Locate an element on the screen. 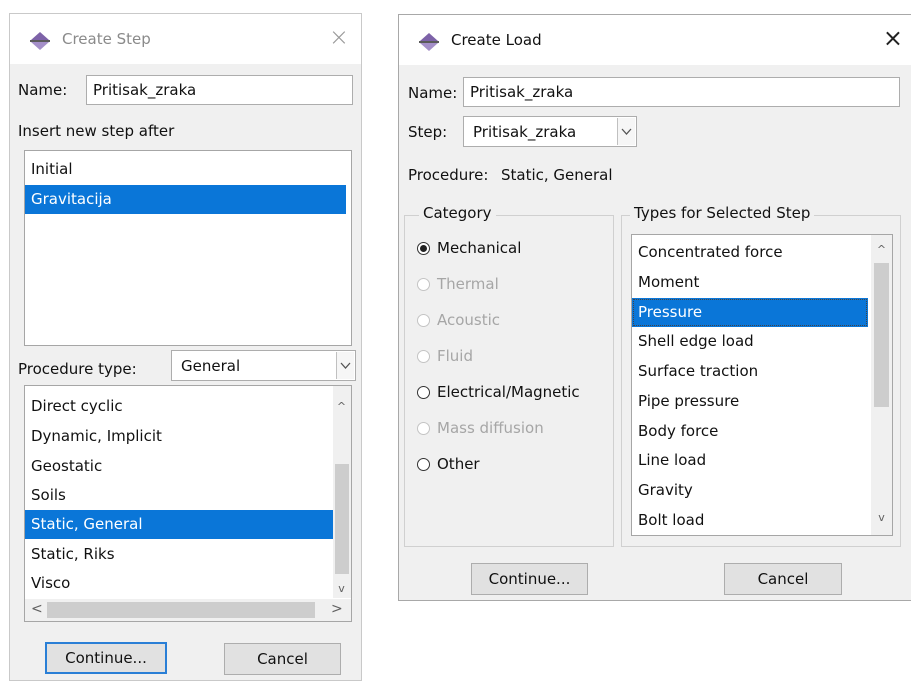 This screenshot has height=681, width=911. radio-other: Other is located at coordinates (448, 464).